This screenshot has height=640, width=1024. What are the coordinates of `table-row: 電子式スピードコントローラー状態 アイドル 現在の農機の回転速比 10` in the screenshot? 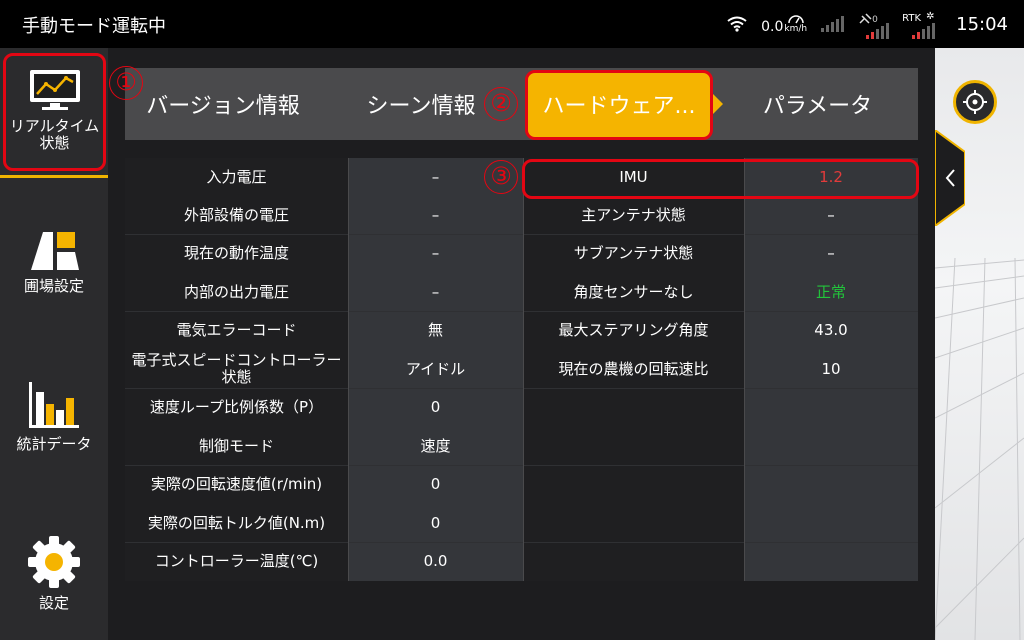 It's located at (521, 369).